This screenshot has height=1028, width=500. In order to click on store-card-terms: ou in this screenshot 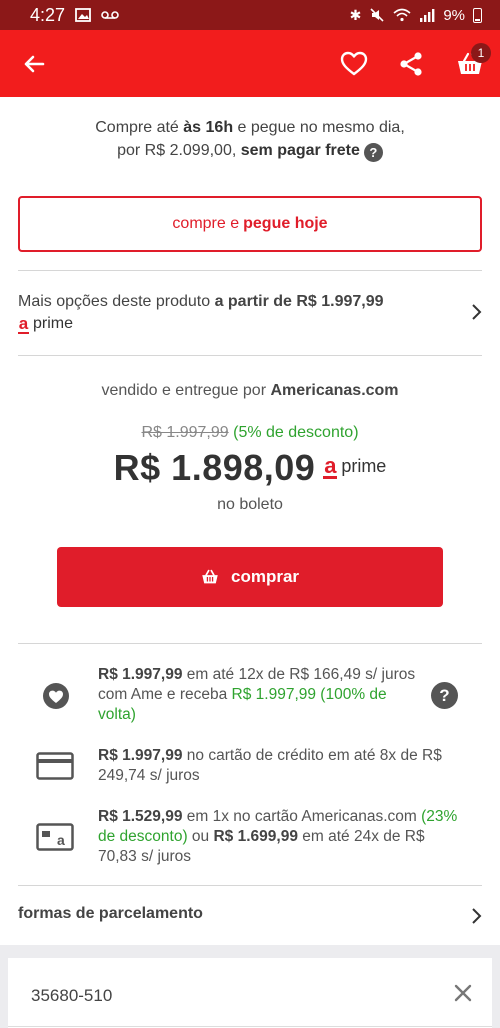, I will do `click(200, 836)`.